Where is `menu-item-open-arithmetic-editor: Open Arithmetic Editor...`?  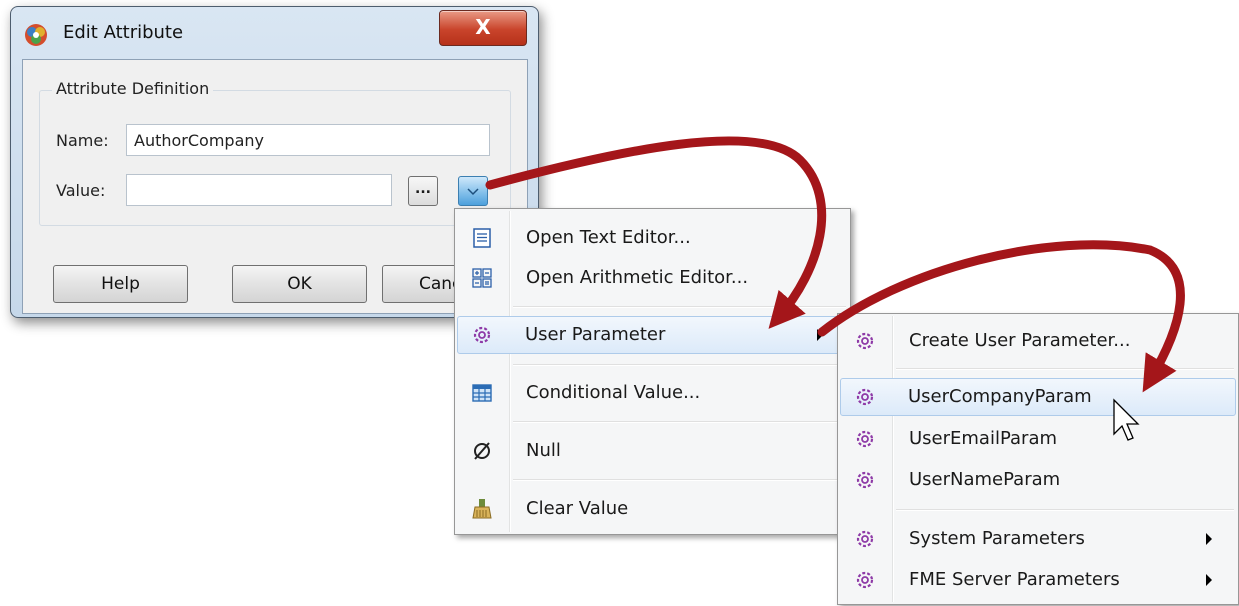 menu-item-open-arithmetic-editor: Open Arithmetic Editor... is located at coordinates (652, 278).